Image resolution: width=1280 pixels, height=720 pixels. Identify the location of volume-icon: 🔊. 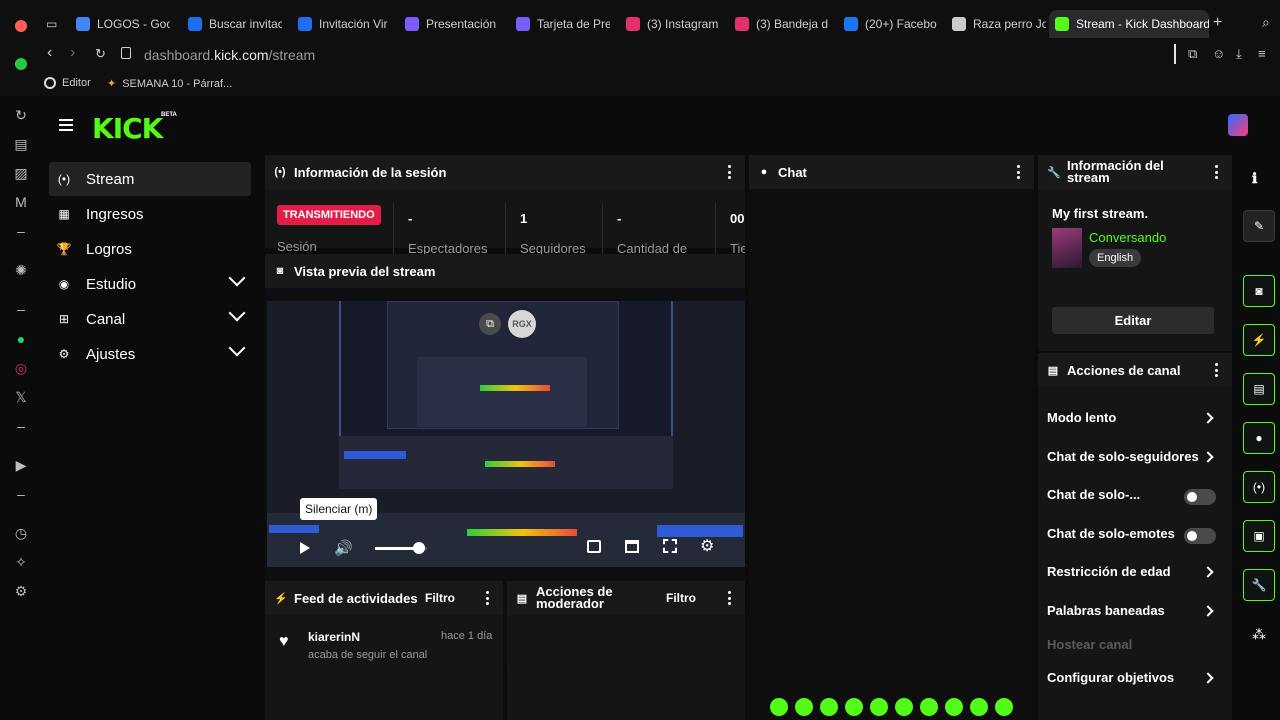
(343, 548).